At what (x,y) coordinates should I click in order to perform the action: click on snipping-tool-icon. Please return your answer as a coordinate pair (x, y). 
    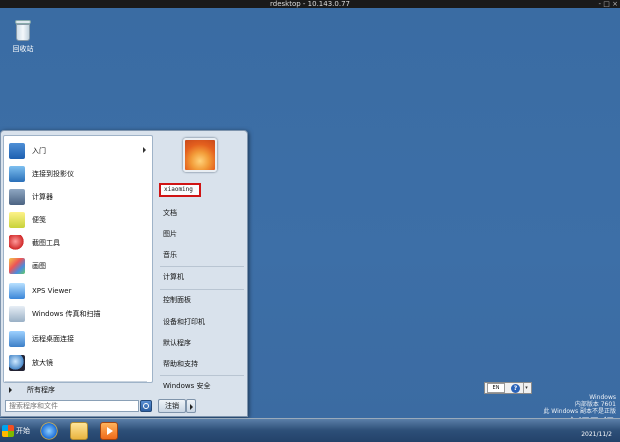
    Looking at the image, I should click on (17, 243).